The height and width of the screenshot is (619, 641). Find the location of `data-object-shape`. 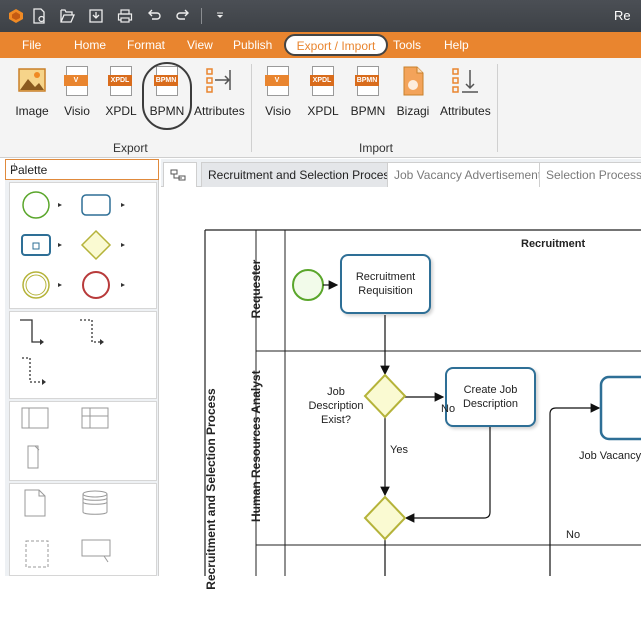

data-object-shape is located at coordinates (35, 503).